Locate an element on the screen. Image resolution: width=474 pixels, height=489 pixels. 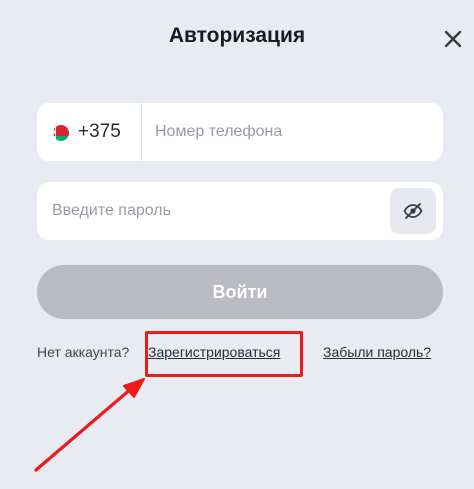
close-icon is located at coordinates (453, 39).